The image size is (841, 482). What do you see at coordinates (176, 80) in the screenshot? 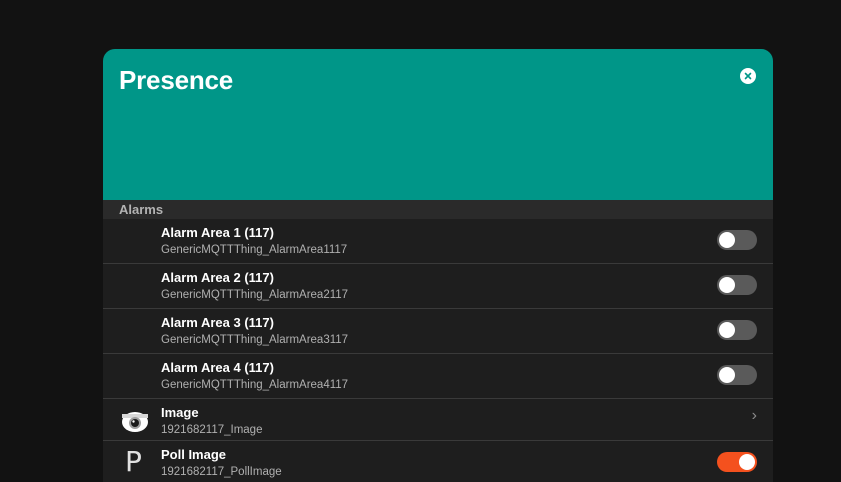
I see `page-title: Presence` at bounding box center [176, 80].